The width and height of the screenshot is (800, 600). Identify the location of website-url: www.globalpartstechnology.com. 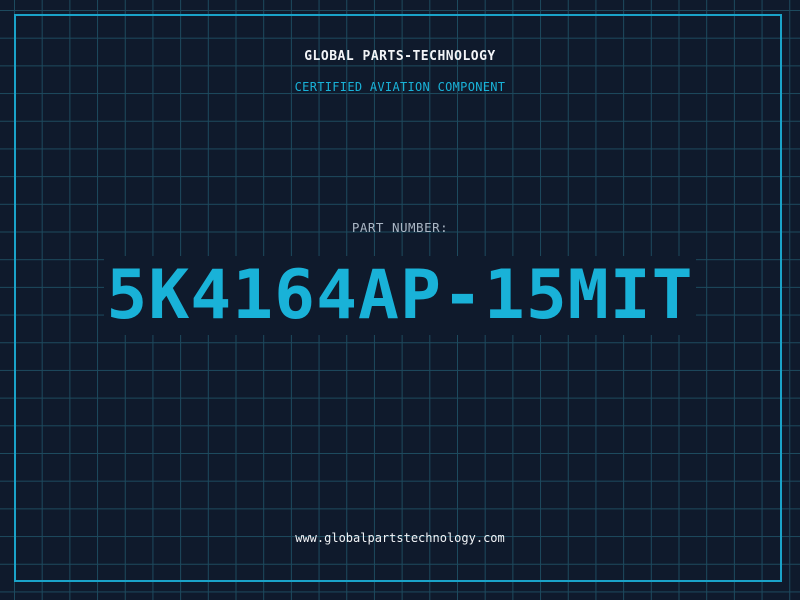
(400, 538).